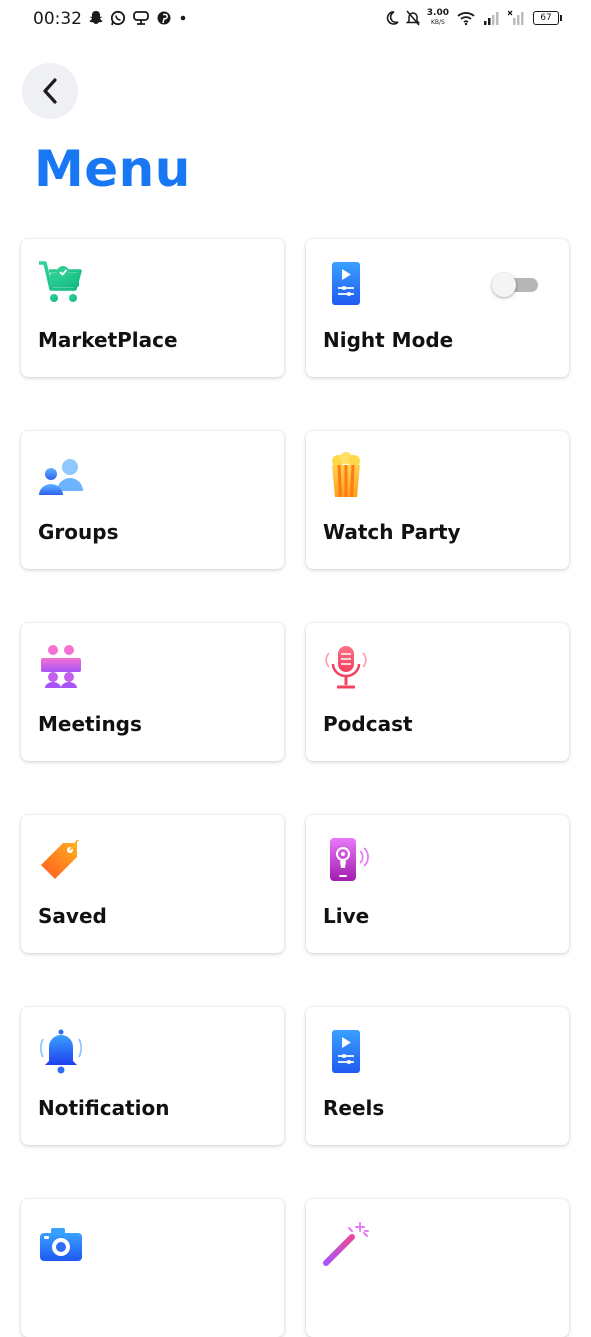 This screenshot has width=591, height=1337. What do you see at coordinates (152, 500) in the screenshot?
I see `menu-item-groups: Groups` at bounding box center [152, 500].